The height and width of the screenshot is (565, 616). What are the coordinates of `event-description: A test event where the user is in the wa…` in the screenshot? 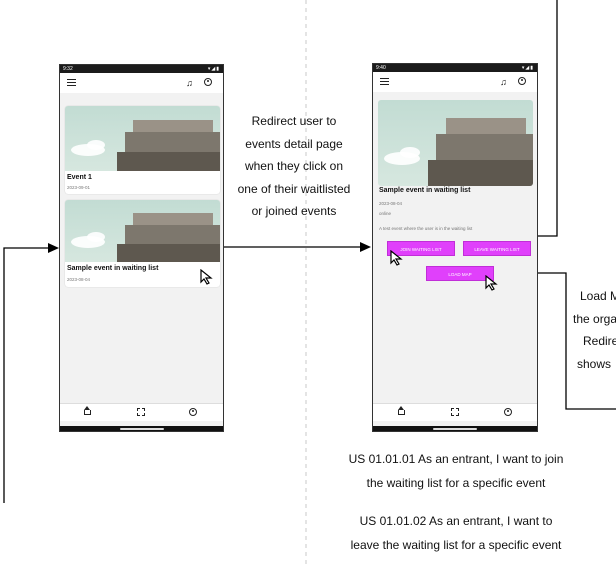 It's located at (426, 228).